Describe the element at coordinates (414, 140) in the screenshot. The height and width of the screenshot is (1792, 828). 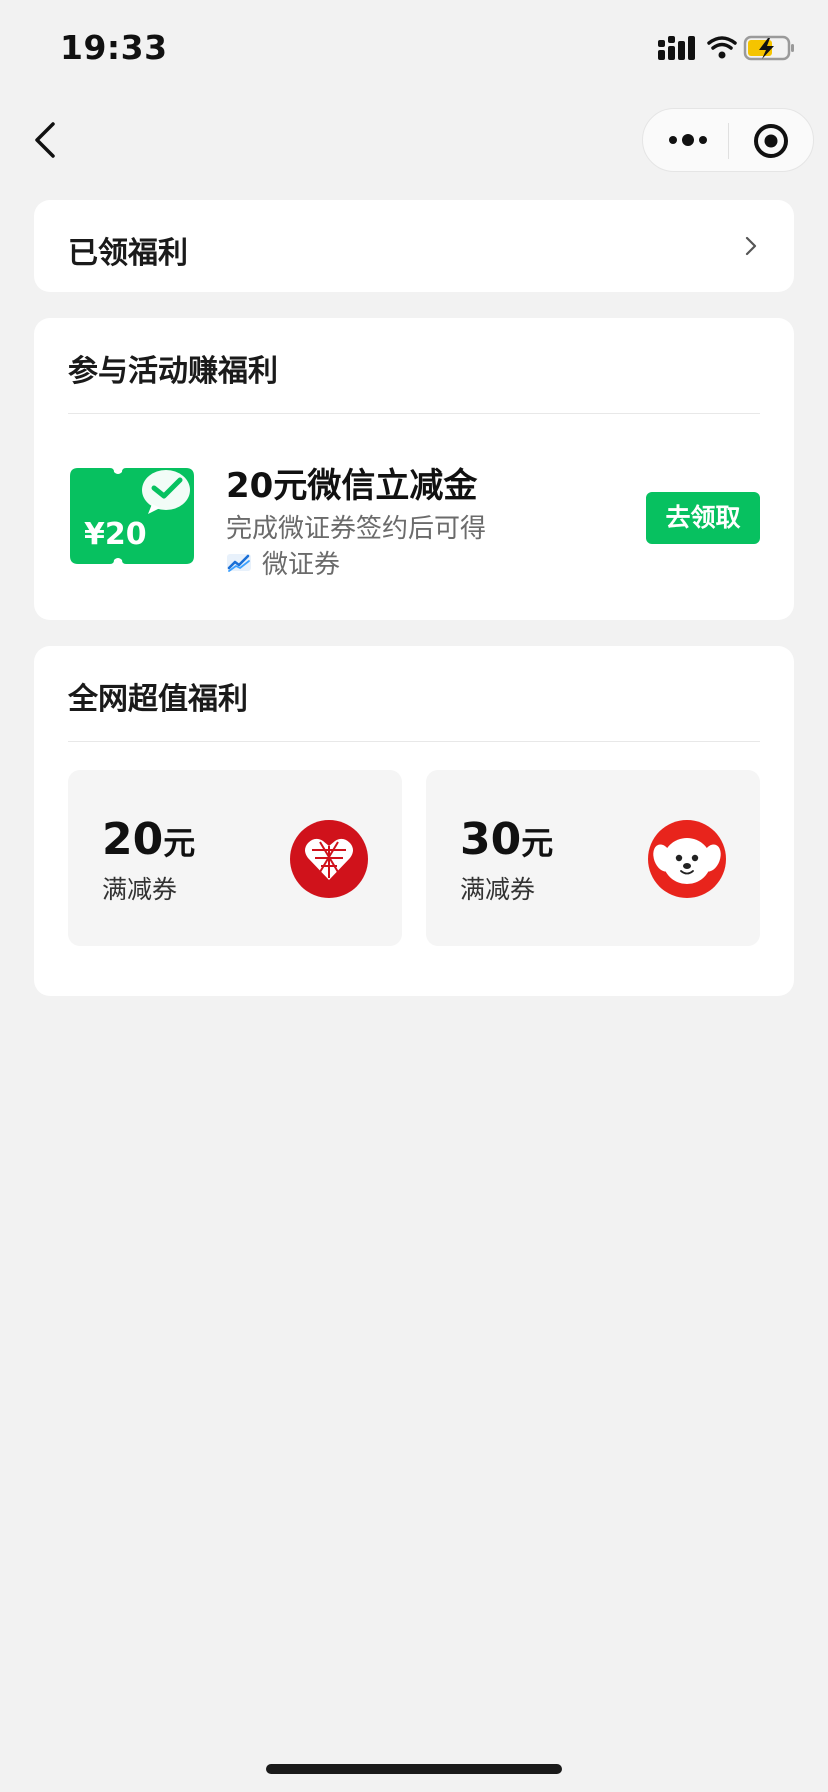
I see `nav-bar` at that location.